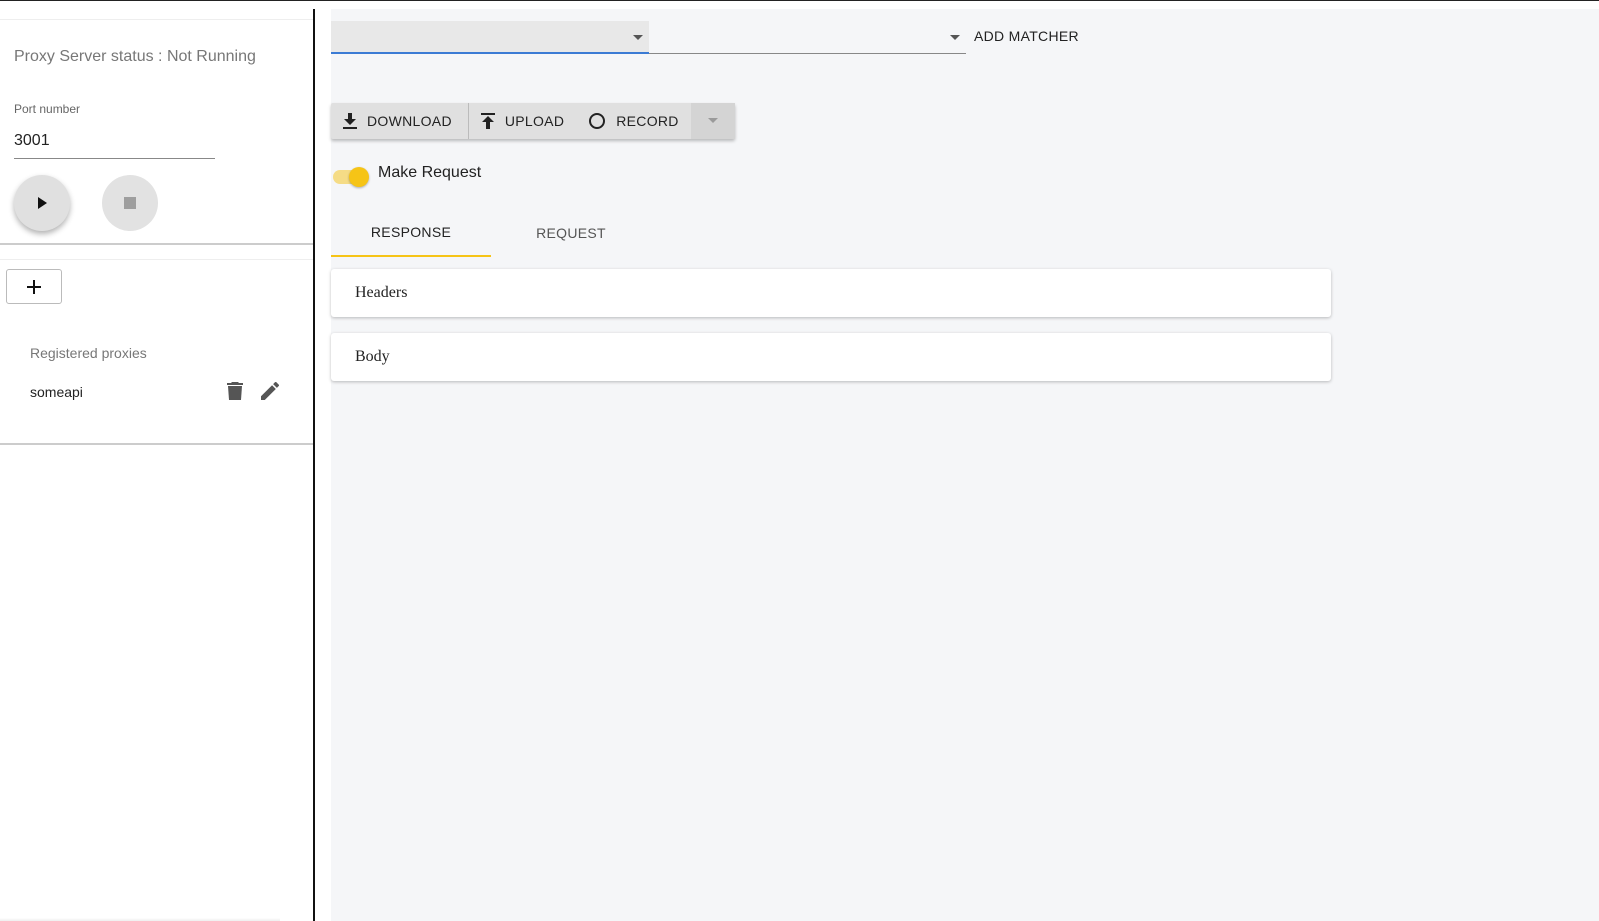 This screenshot has height=921, width=1599. I want to click on add-matcher-button: ADD MATCHER, so click(1026, 36).